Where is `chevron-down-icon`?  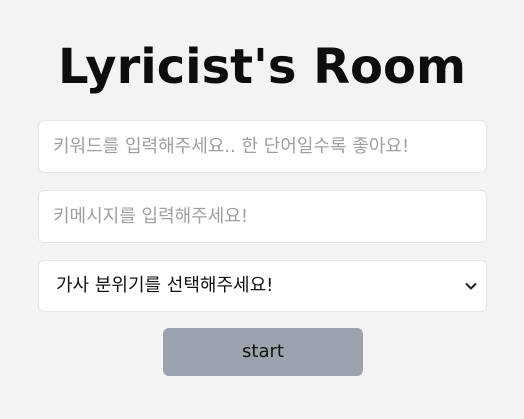
chevron-down-icon is located at coordinates (471, 286).